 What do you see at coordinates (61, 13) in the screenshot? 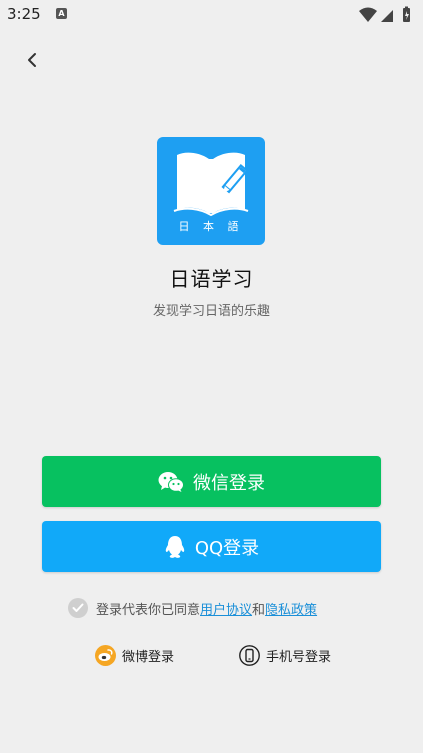
I see `notification-badge: A` at bounding box center [61, 13].